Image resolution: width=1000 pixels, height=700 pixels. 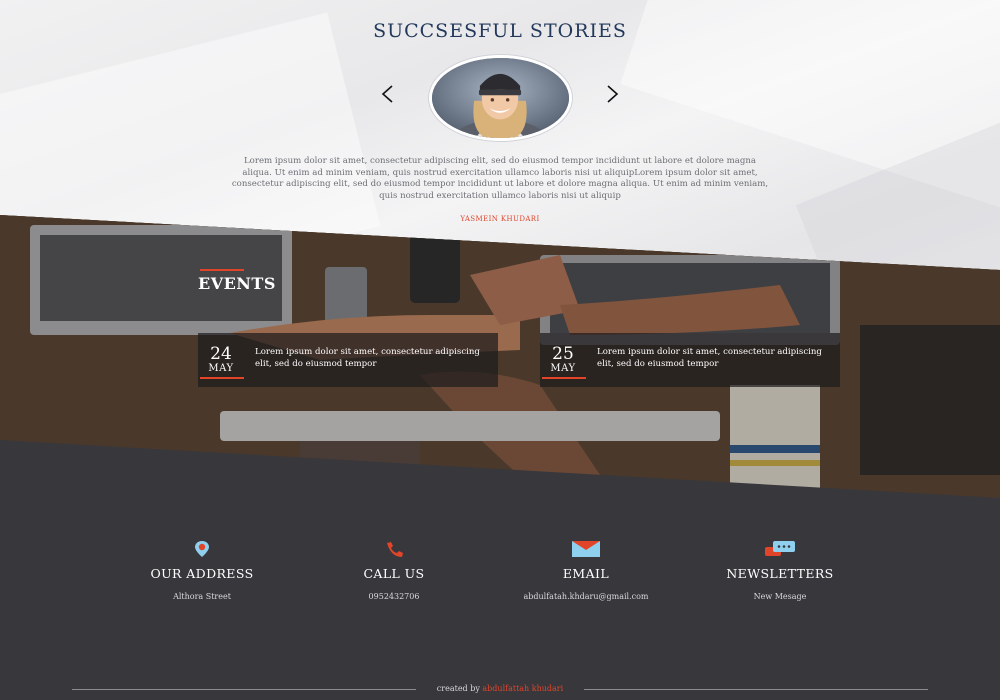 I want to click on contact-value: New Mesage, so click(x=780, y=596).